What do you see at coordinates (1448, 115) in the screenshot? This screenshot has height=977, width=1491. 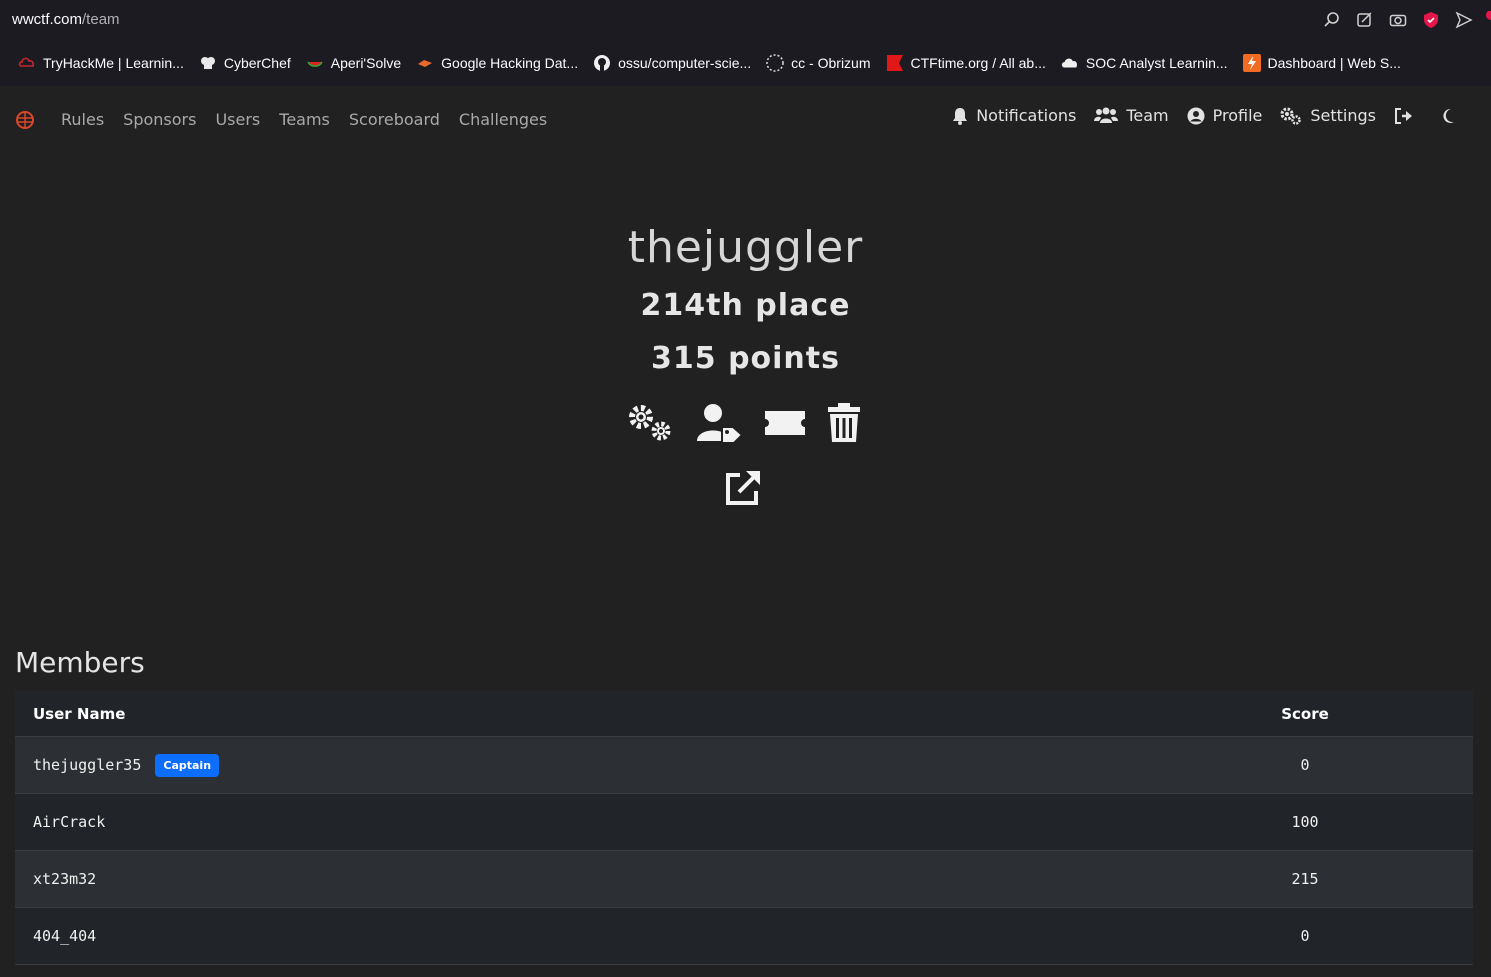 I see `moon-icon` at bounding box center [1448, 115].